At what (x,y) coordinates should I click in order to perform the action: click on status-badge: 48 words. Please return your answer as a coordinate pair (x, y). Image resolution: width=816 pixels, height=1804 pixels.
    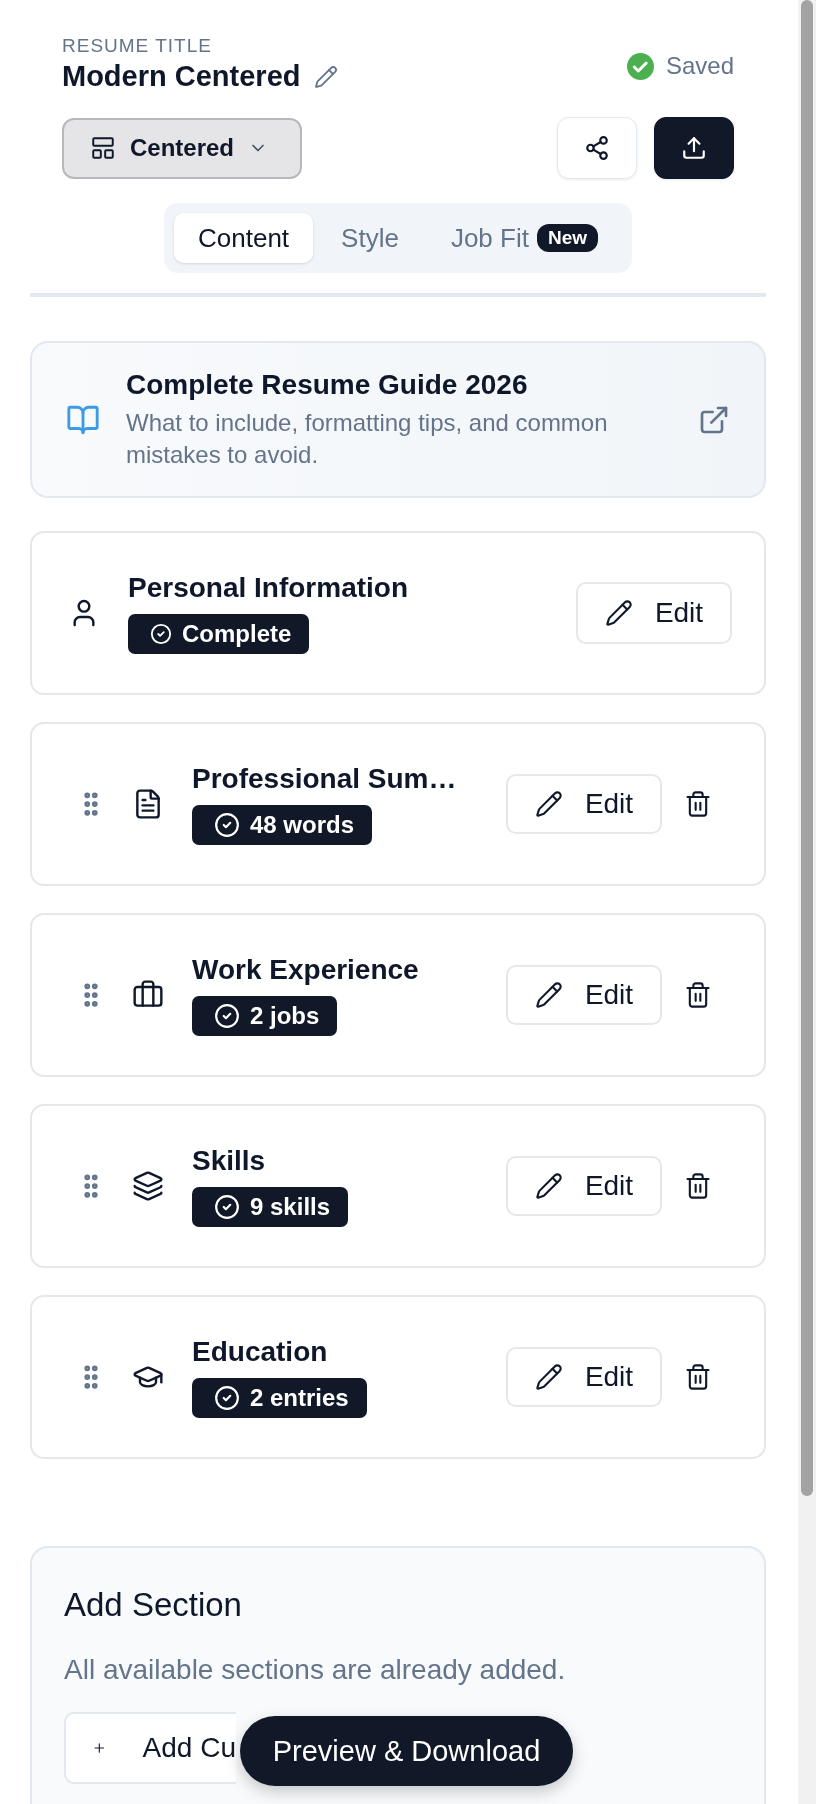
    Looking at the image, I should click on (282, 825).